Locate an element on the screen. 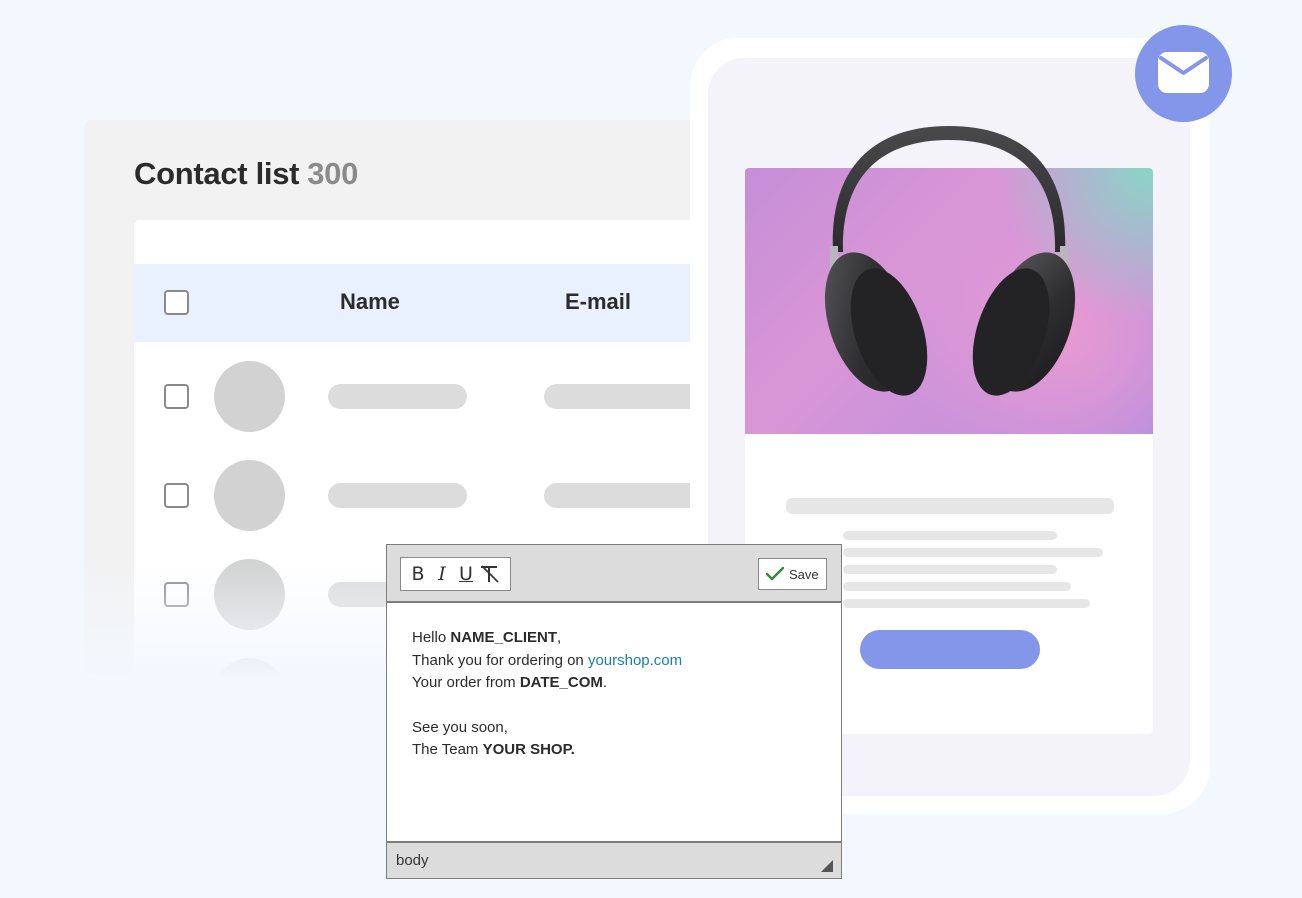 The height and width of the screenshot is (898, 1302). variable-date-com: DATE_COM is located at coordinates (561, 682).